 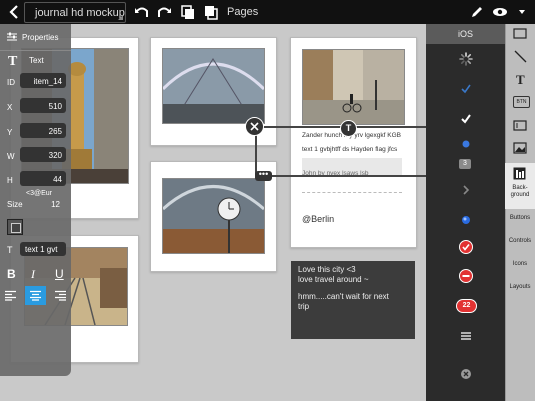 I want to click on resize-grip-icon, so click(x=120, y=17).